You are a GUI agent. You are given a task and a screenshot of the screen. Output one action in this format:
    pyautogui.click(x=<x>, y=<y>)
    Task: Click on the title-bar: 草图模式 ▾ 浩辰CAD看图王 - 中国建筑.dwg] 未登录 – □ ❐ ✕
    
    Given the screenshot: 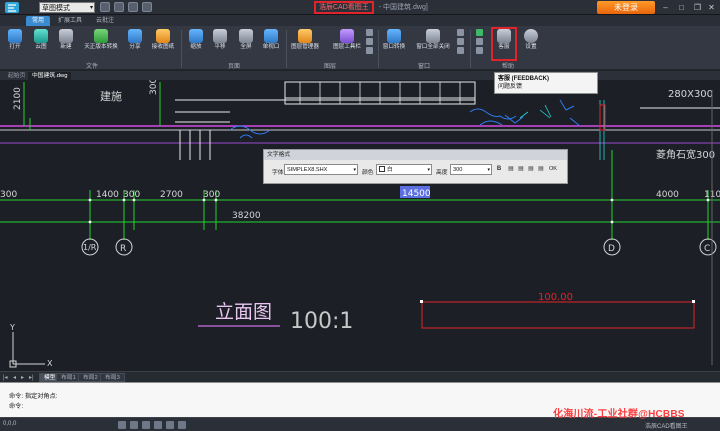 What is the action you would take?
    pyautogui.click(x=360, y=7)
    